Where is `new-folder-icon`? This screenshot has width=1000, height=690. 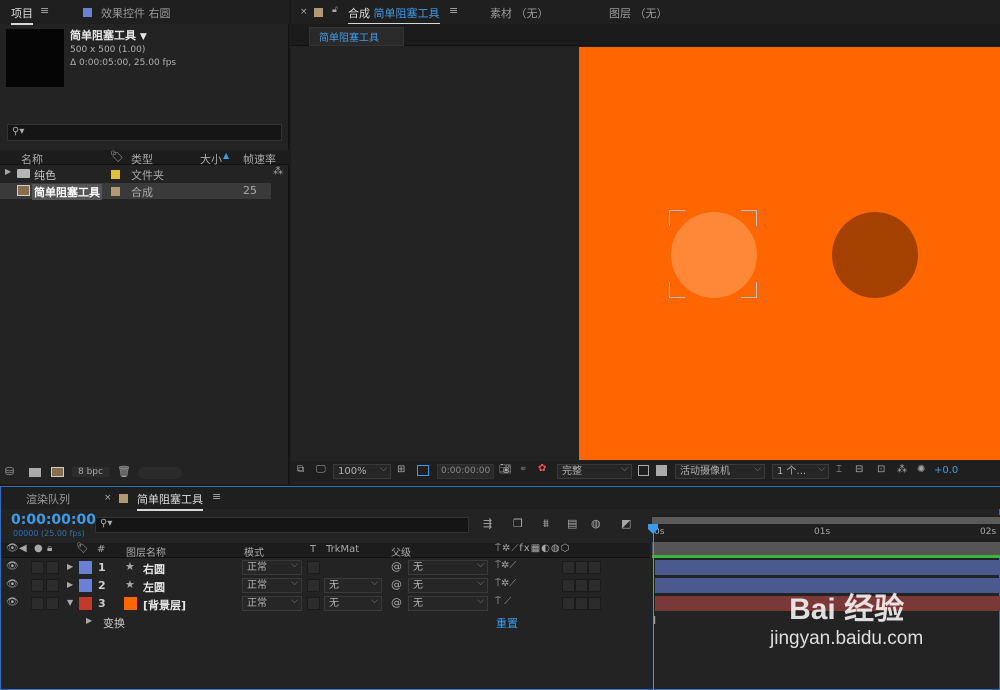
new-folder-icon is located at coordinates (35, 472).